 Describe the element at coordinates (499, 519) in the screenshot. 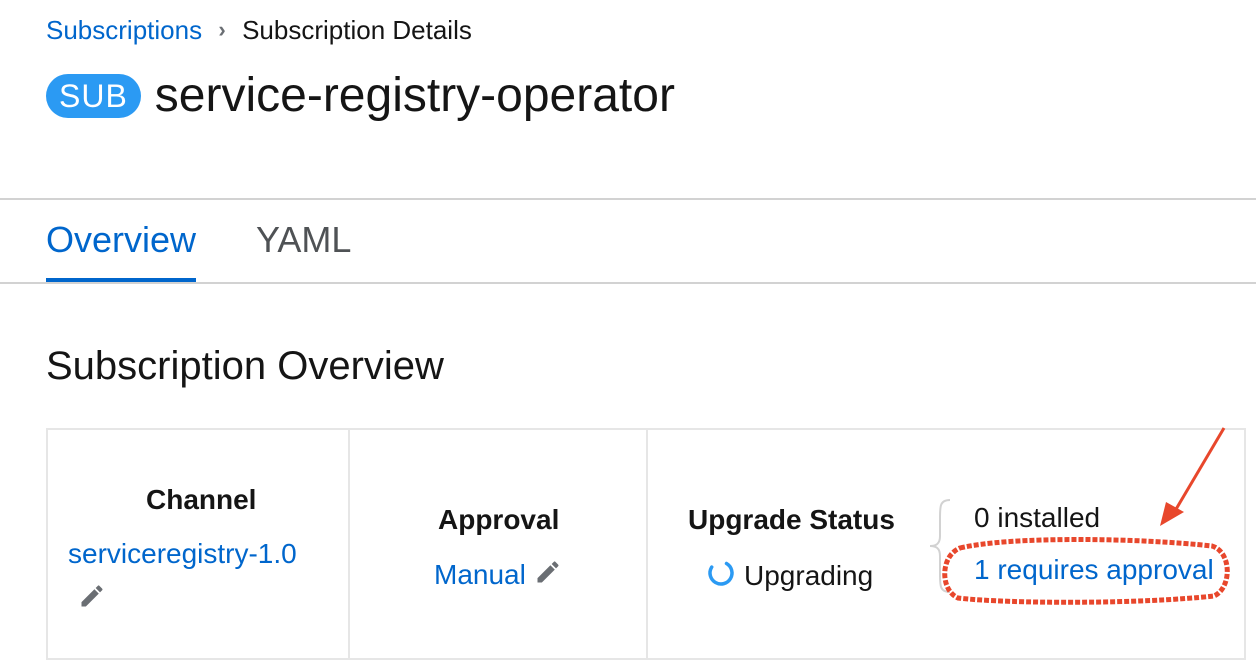

I see `approval-label: Approval` at that location.